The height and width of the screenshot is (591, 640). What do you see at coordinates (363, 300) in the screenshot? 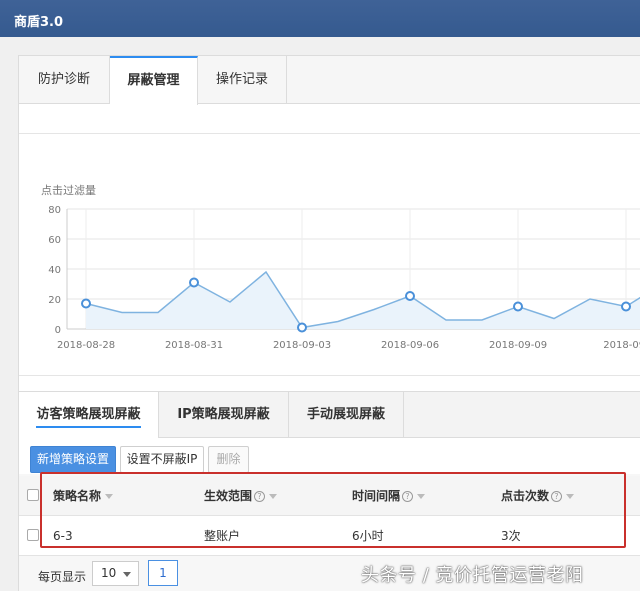
I see `series-area` at bounding box center [363, 300].